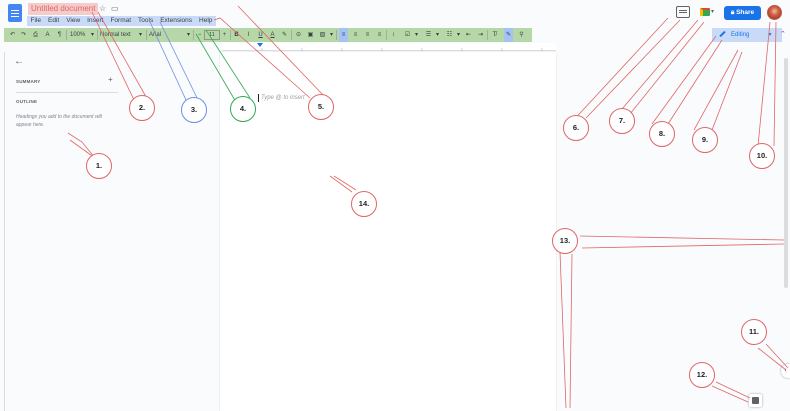 The width and height of the screenshot is (790, 411). I want to click on callout-13: 13., so click(565, 241).